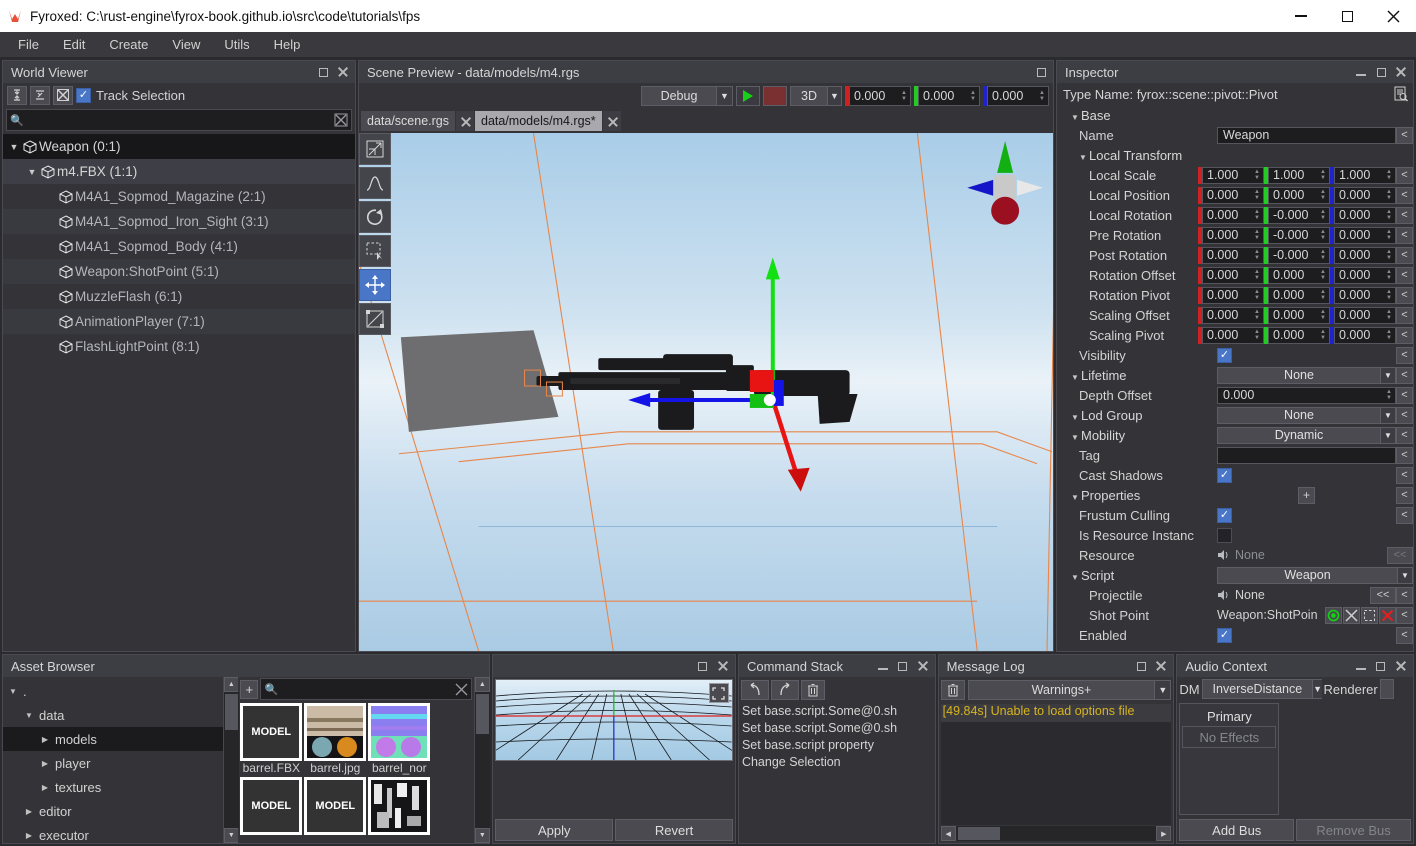 The image size is (1416, 846). What do you see at coordinates (703, 666) in the screenshot?
I see `asset-preview-maximize-button` at bounding box center [703, 666].